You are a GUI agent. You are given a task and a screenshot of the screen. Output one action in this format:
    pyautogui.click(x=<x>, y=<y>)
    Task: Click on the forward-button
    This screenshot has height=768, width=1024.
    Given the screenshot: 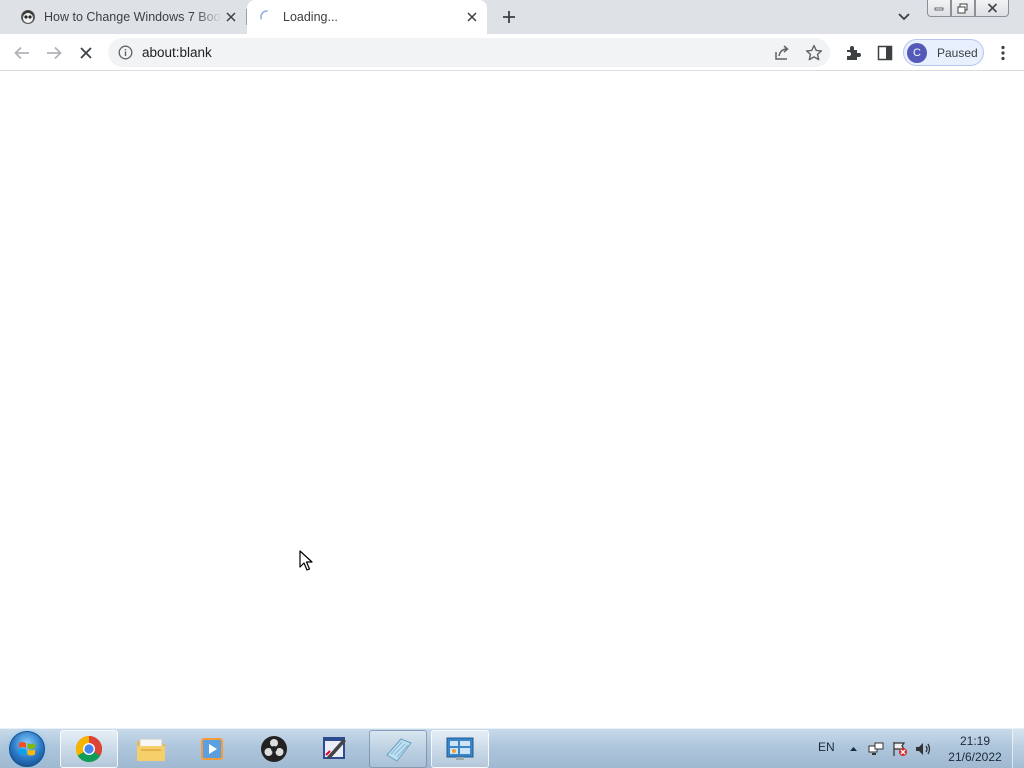 What is the action you would take?
    pyautogui.click(x=54, y=53)
    